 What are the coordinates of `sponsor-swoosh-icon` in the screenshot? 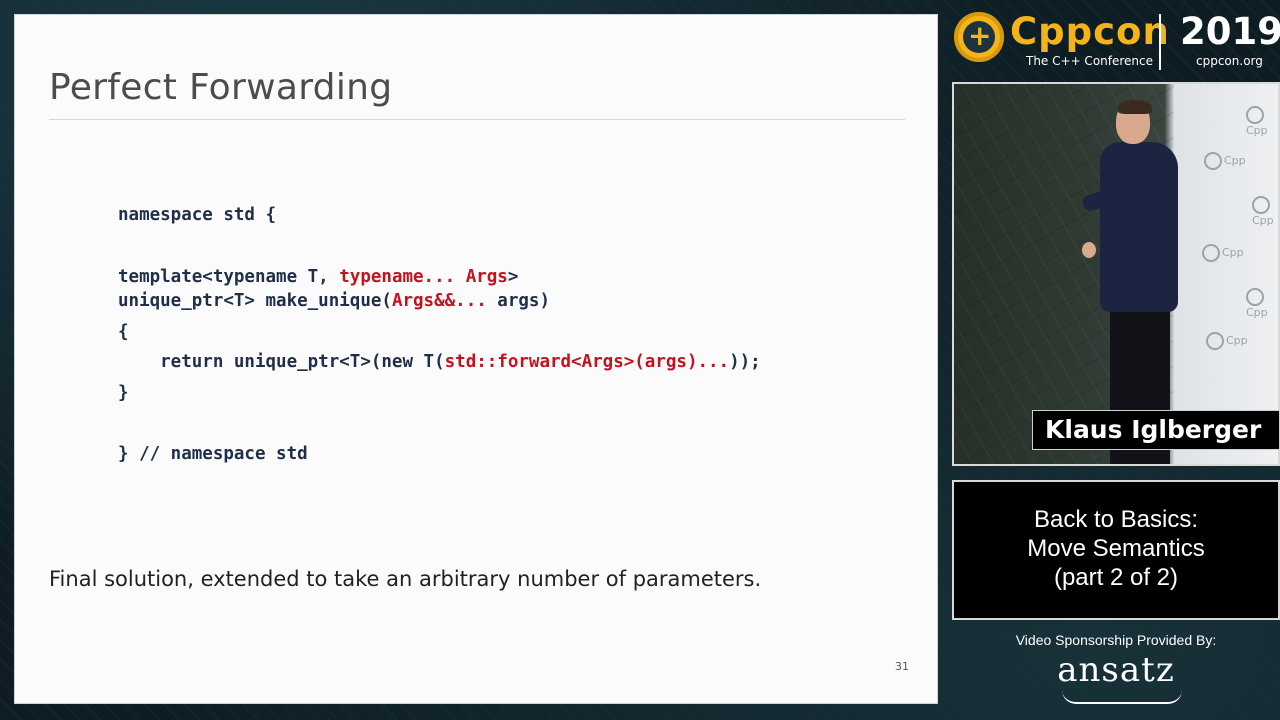 It's located at (1122, 697).